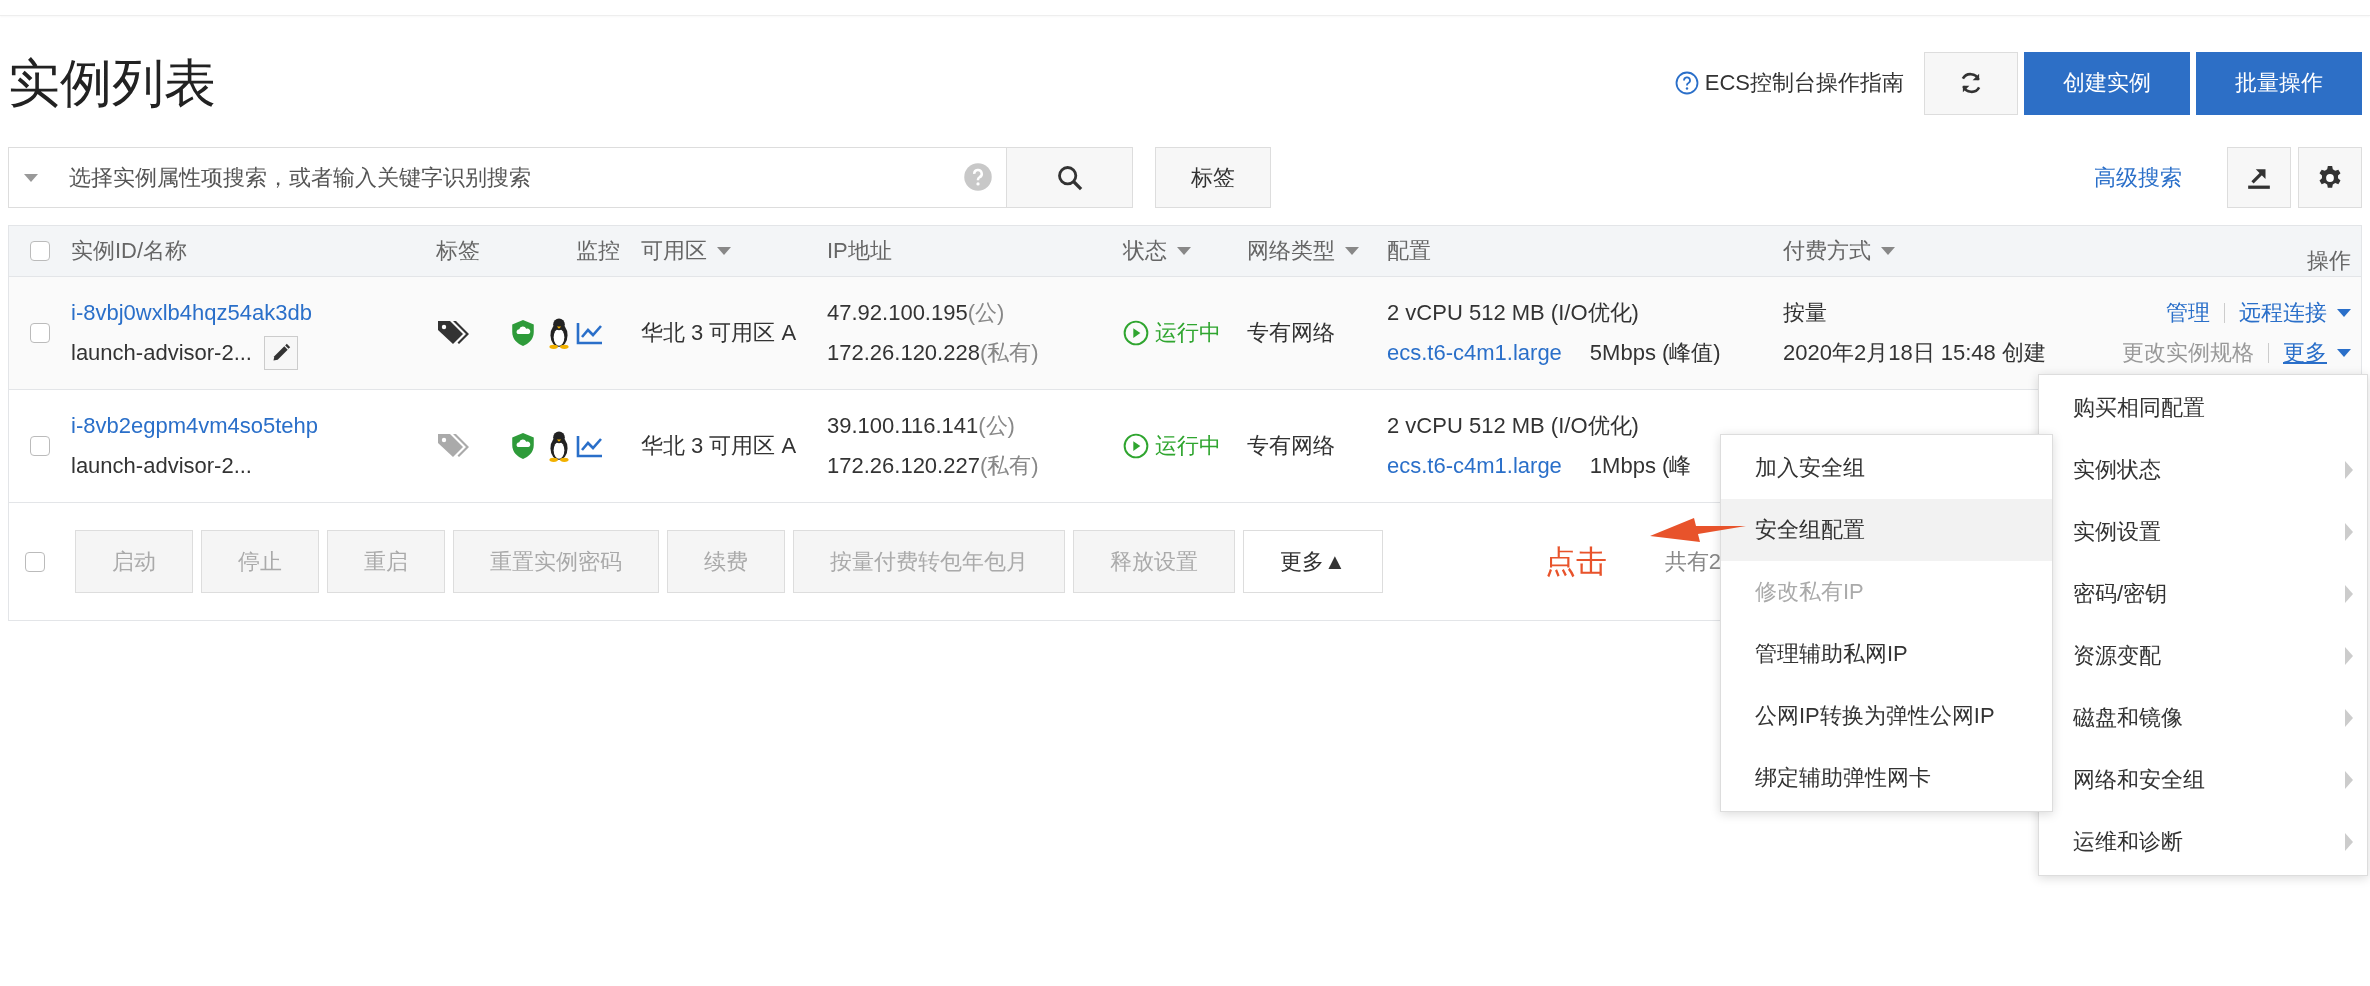 The width and height of the screenshot is (2370, 986). What do you see at coordinates (897, 313) in the screenshot?
I see `public-ip: 47.92.100.195` at bounding box center [897, 313].